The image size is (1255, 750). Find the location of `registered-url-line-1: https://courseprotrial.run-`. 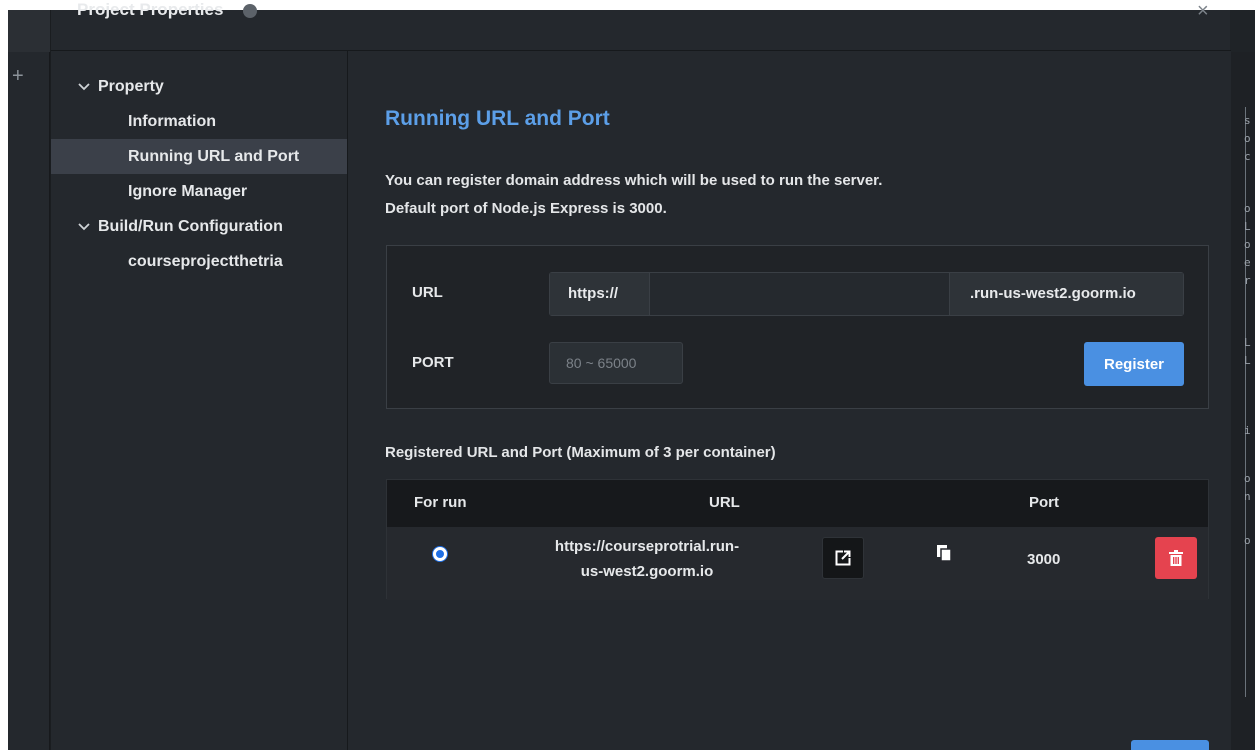

registered-url-line-1: https://courseprotrial.run- is located at coordinates (647, 546).